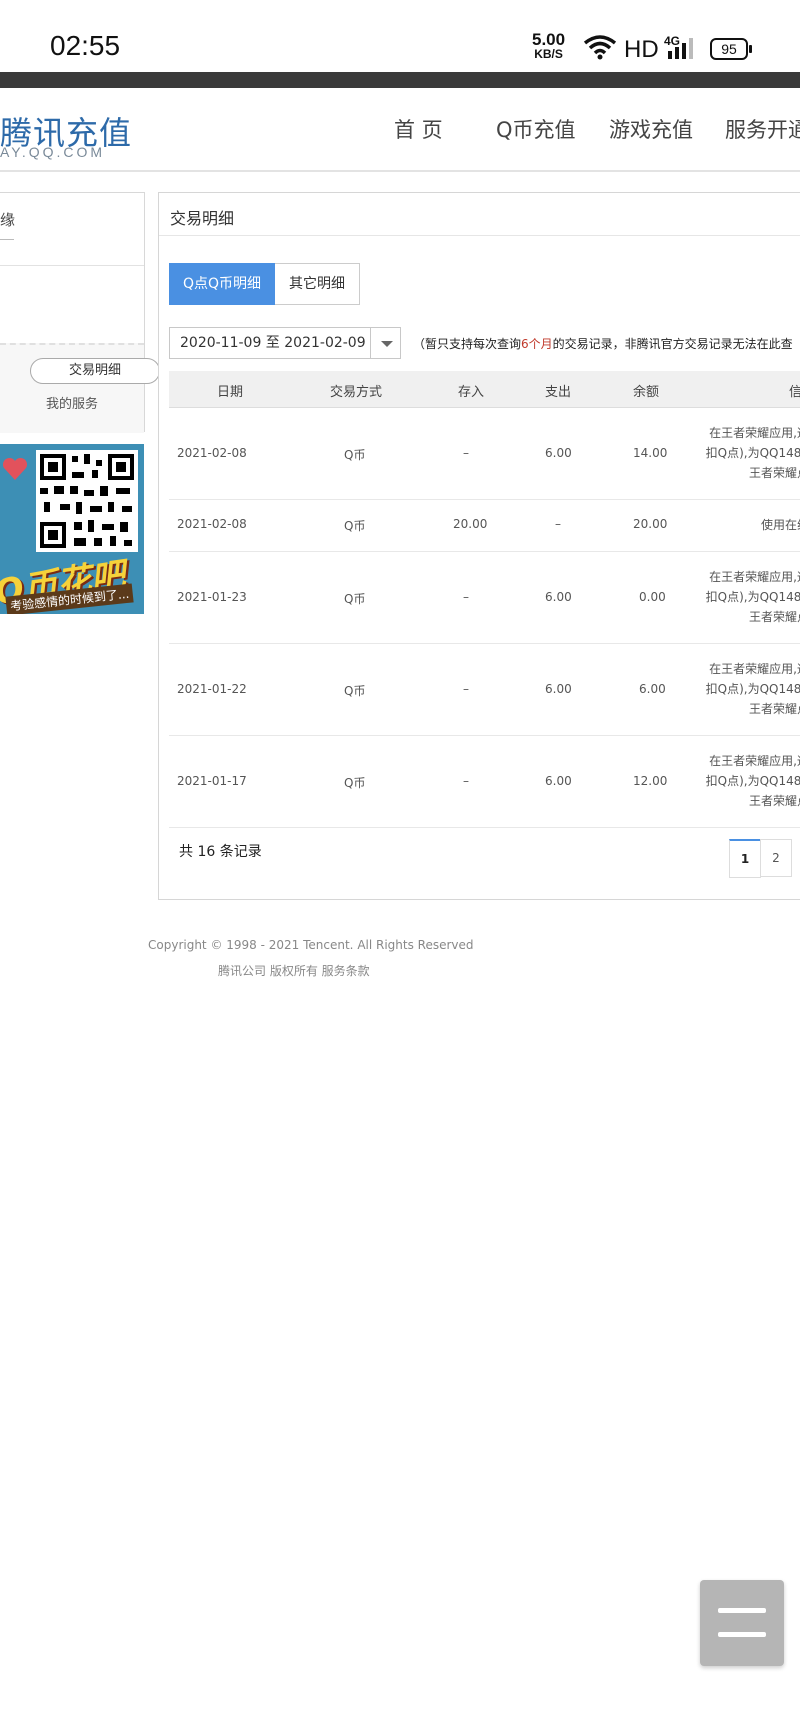 This screenshot has width=800, height=1733. What do you see at coordinates (548, 54) in the screenshot?
I see `network-speed-unit: KB/S` at bounding box center [548, 54].